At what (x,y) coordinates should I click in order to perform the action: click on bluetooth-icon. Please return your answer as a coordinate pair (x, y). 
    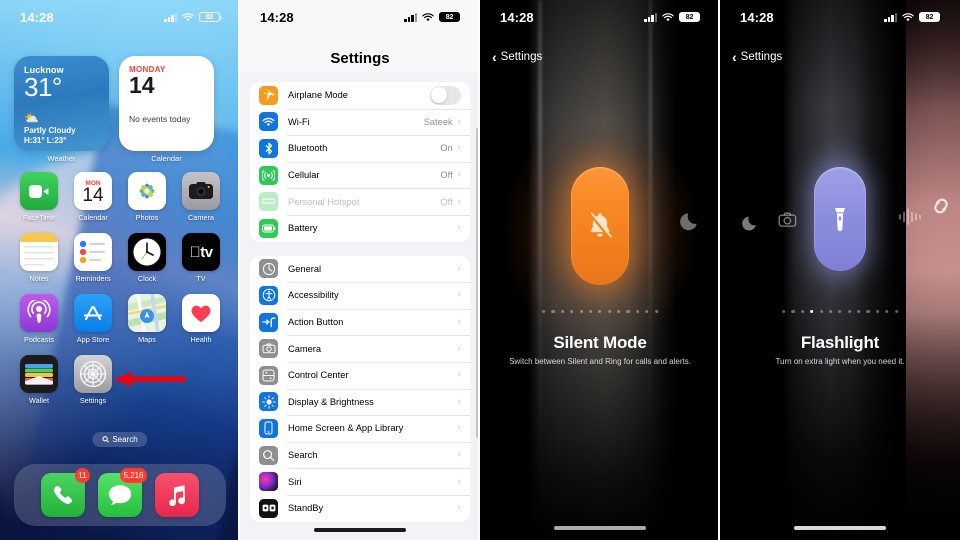
    Looking at the image, I should click on (268, 148).